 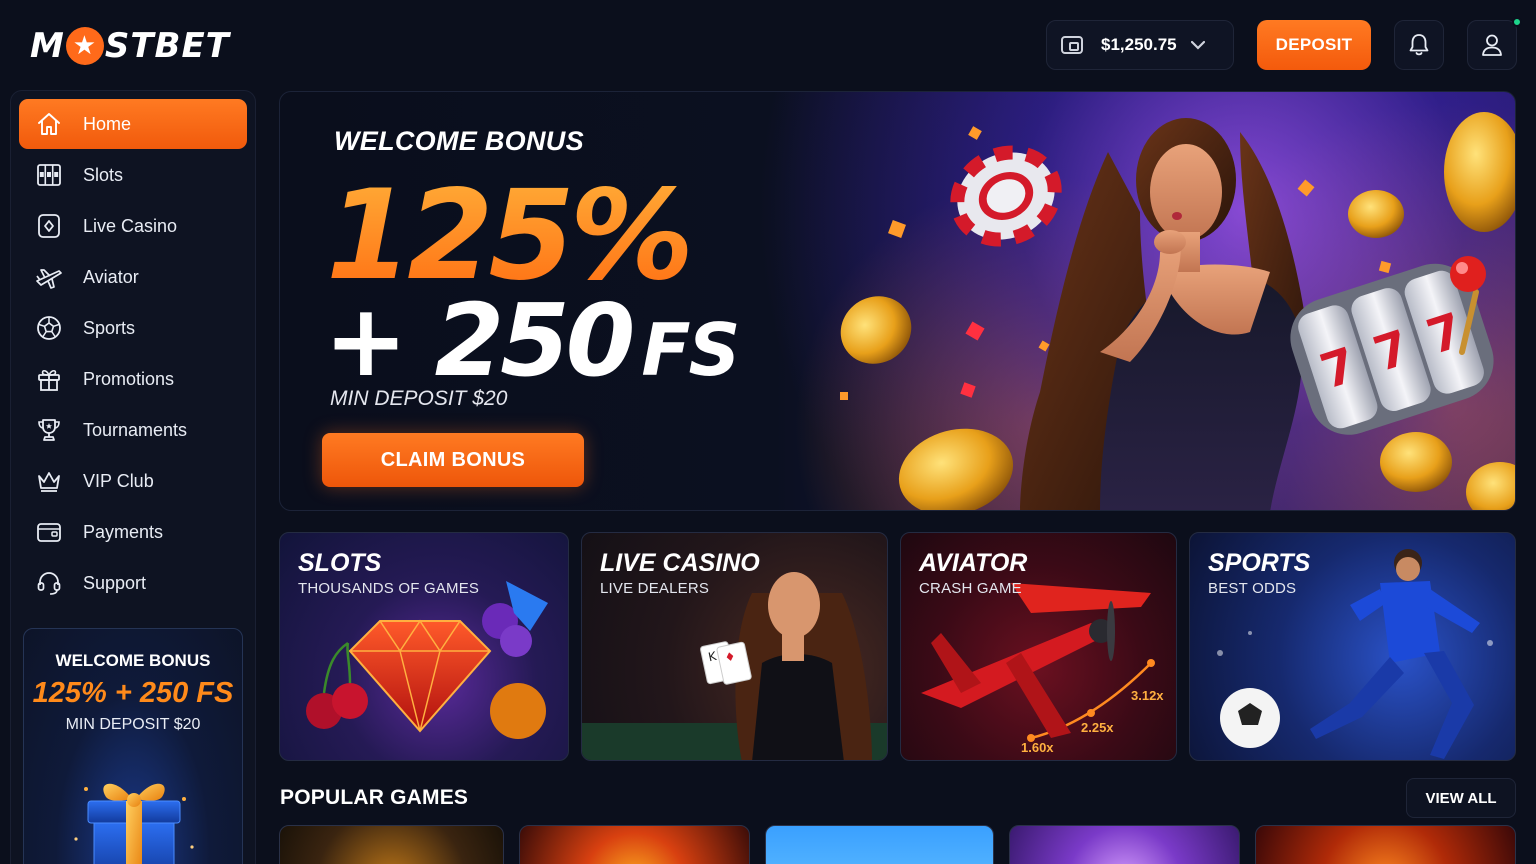 What do you see at coordinates (1038, 646) in the screenshot?
I see `category-card-aviator: AVIATOR CRASH GAME 3.12x 2.25x 1.60x` at bounding box center [1038, 646].